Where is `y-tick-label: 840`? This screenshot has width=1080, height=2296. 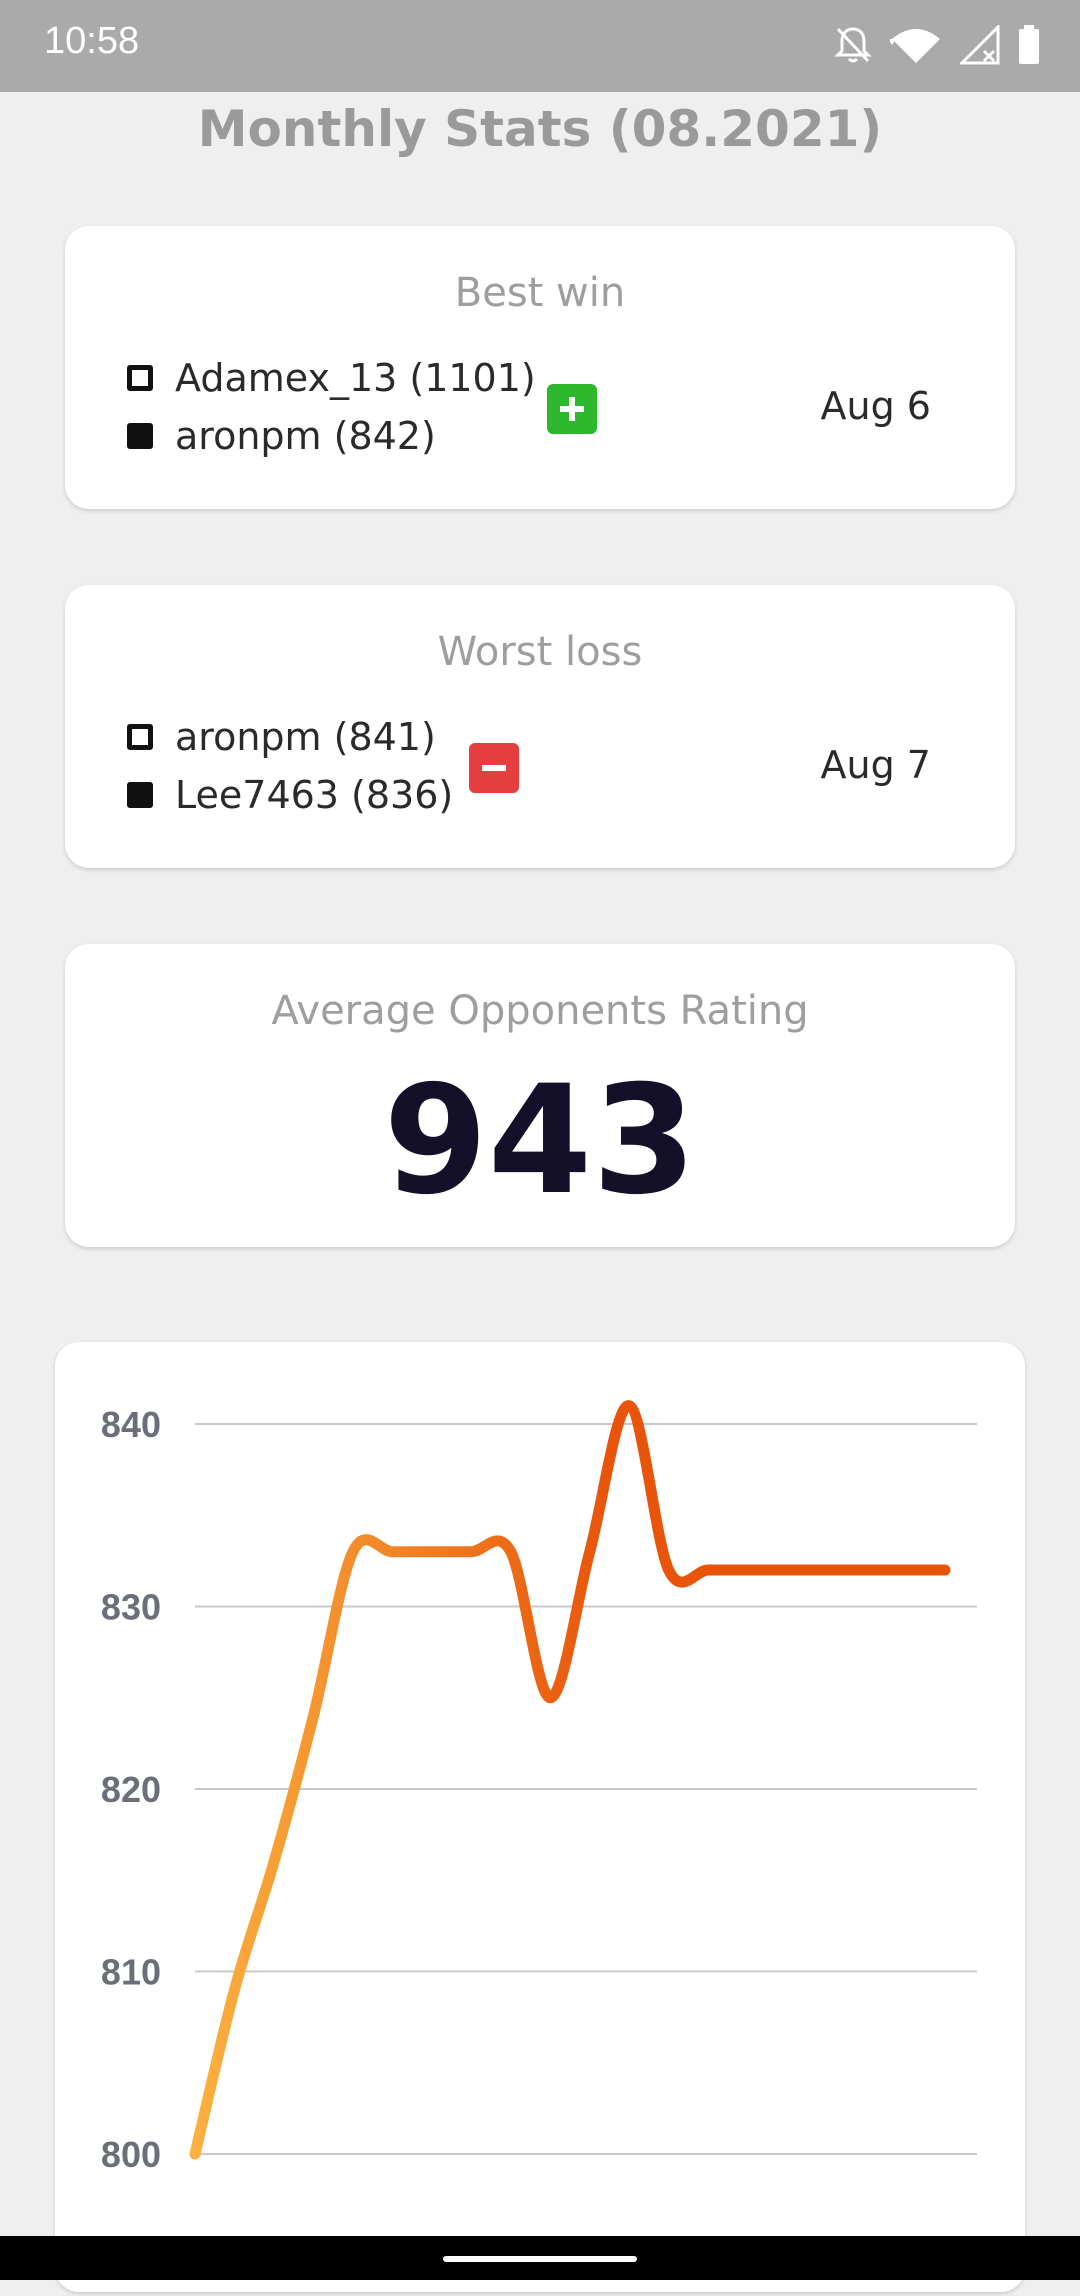 y-tick-label: 840 is located at coordinates (131, 1424).